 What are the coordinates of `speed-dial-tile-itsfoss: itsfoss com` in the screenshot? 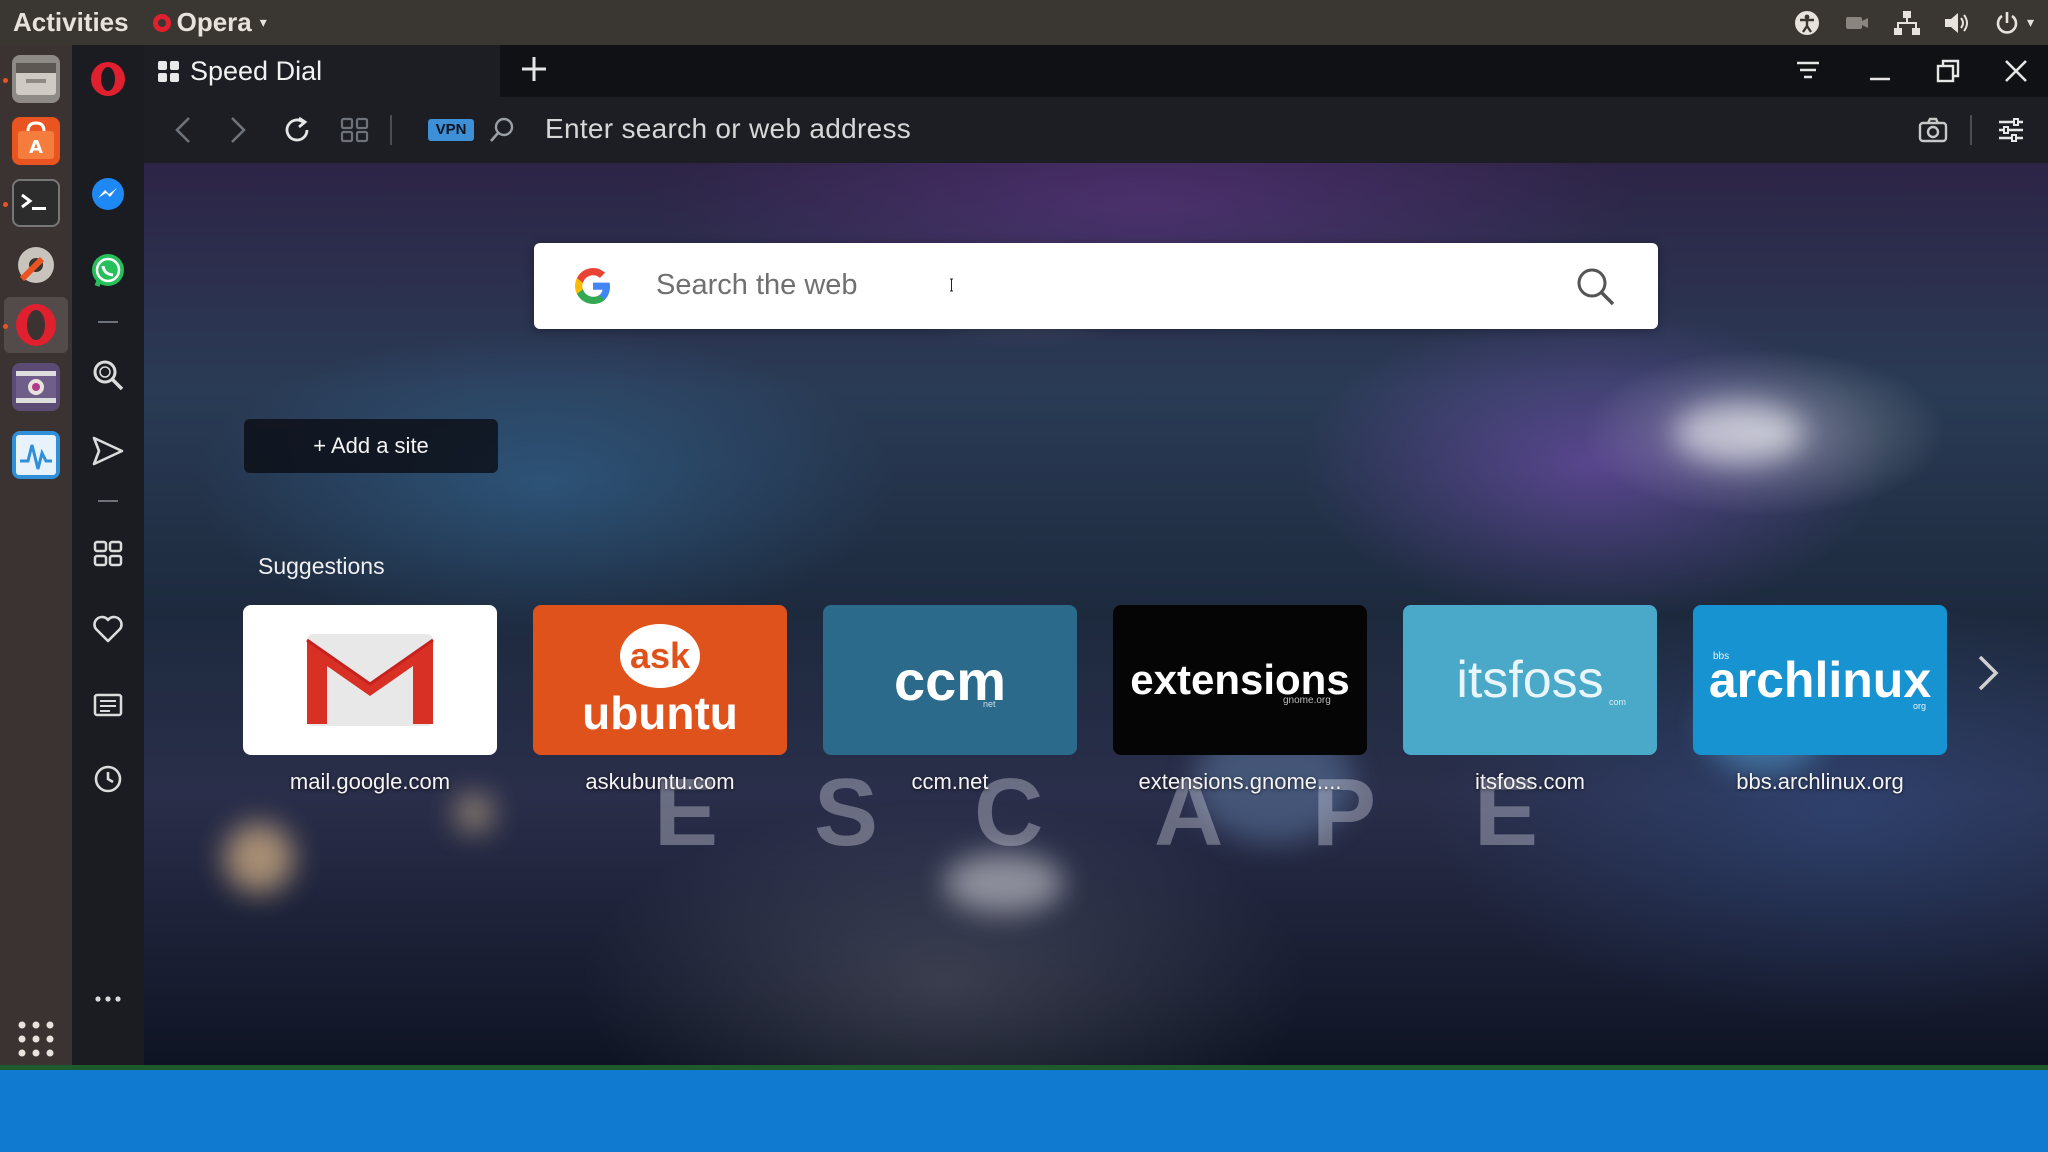 It's located at (1530, 680).